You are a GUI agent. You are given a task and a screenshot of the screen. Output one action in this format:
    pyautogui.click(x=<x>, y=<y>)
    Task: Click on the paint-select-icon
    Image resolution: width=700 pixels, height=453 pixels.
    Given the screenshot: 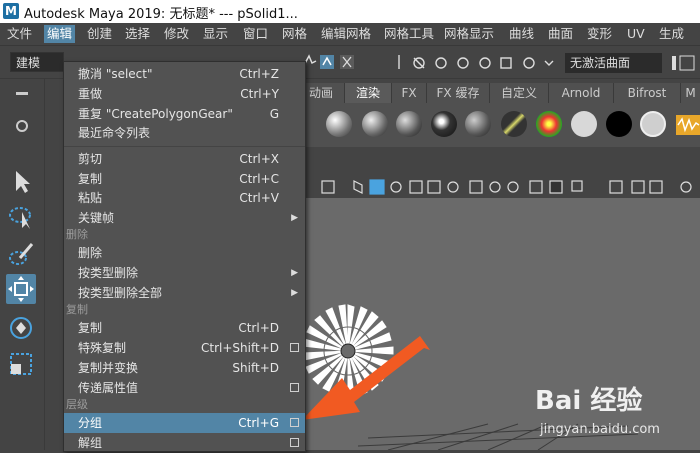 What is the action you would take?
    pyautogui.click(x=21, y=253)
    